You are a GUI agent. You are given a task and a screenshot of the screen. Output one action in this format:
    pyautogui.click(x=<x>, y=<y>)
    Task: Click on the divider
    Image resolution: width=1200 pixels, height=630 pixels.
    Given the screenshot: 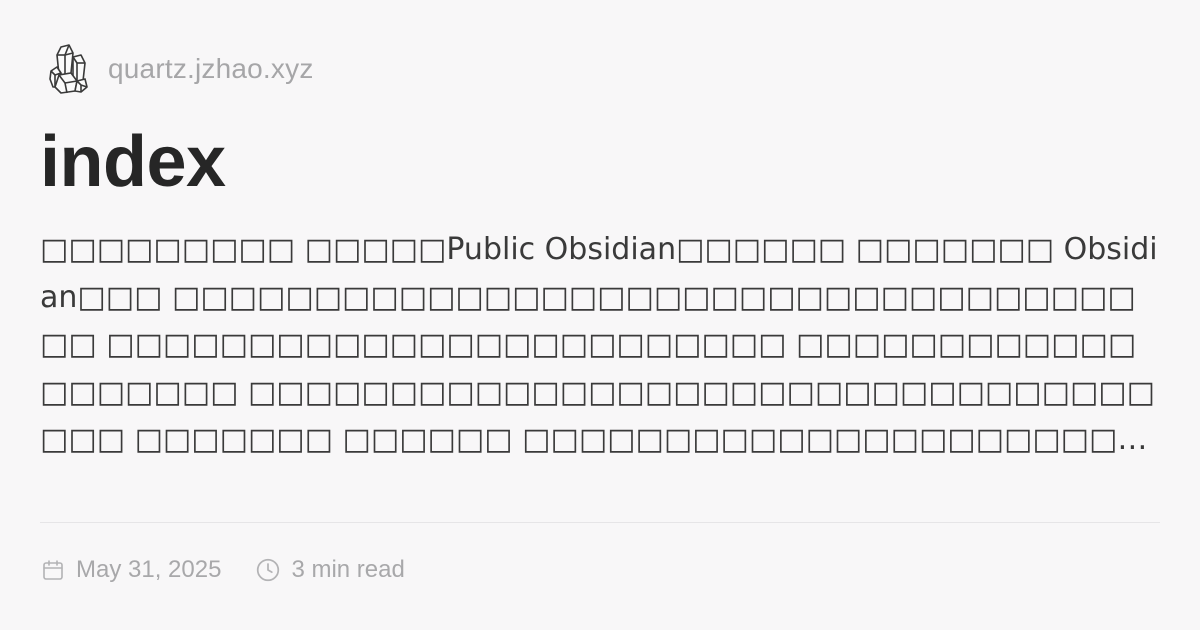 What is the action you would take?
    pyautogui.click(x=600, y=522)
    